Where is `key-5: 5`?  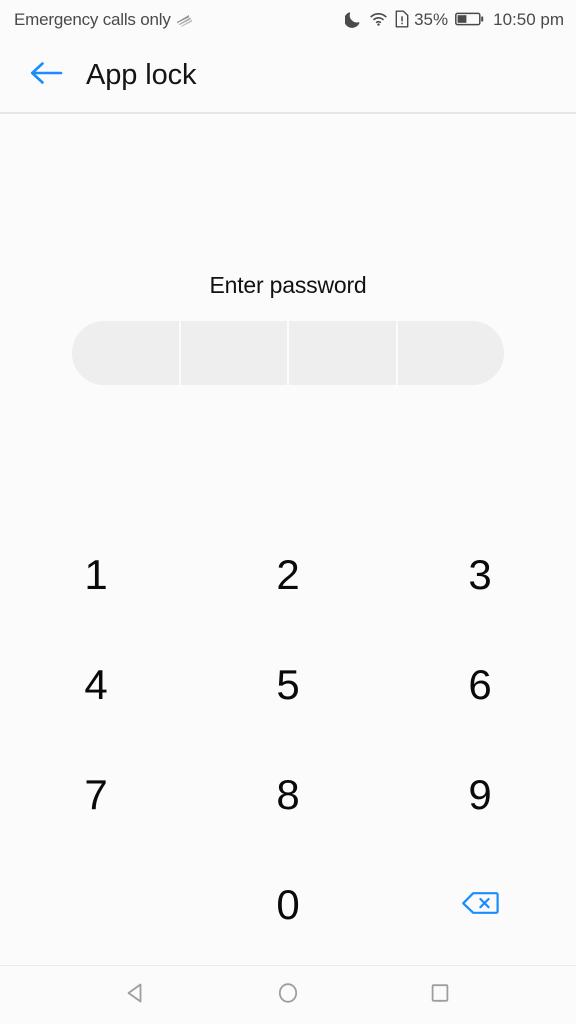
key-5: 5 is located at coordinates (288, 685).